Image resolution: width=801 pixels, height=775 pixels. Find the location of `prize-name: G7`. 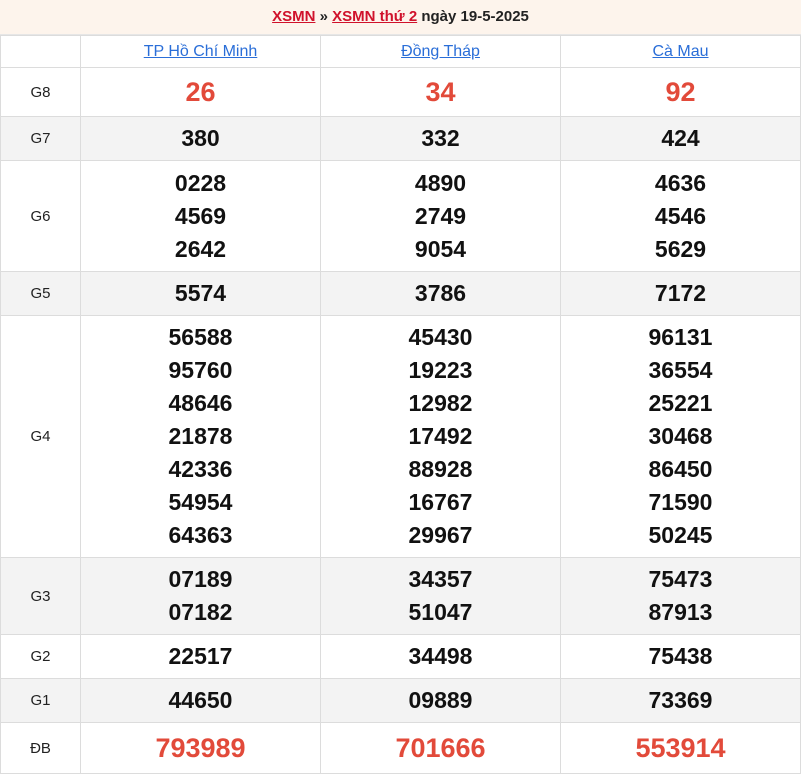

prize-name: G7 is located at coordinates (40, 138).